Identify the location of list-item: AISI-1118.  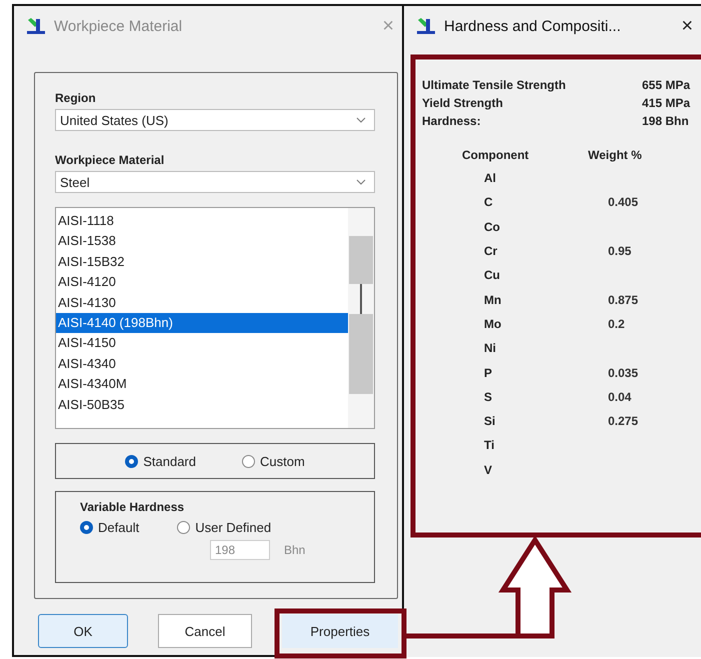
(202, 221).